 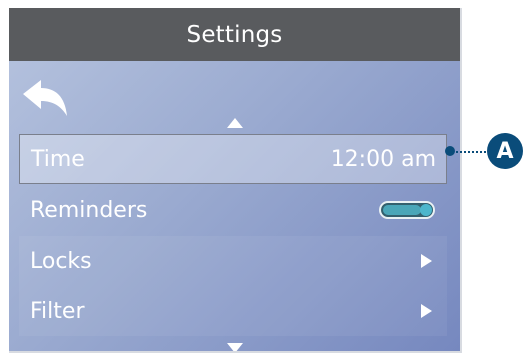 I want to click on triangle-up-icon, so click(x=235, y=123).